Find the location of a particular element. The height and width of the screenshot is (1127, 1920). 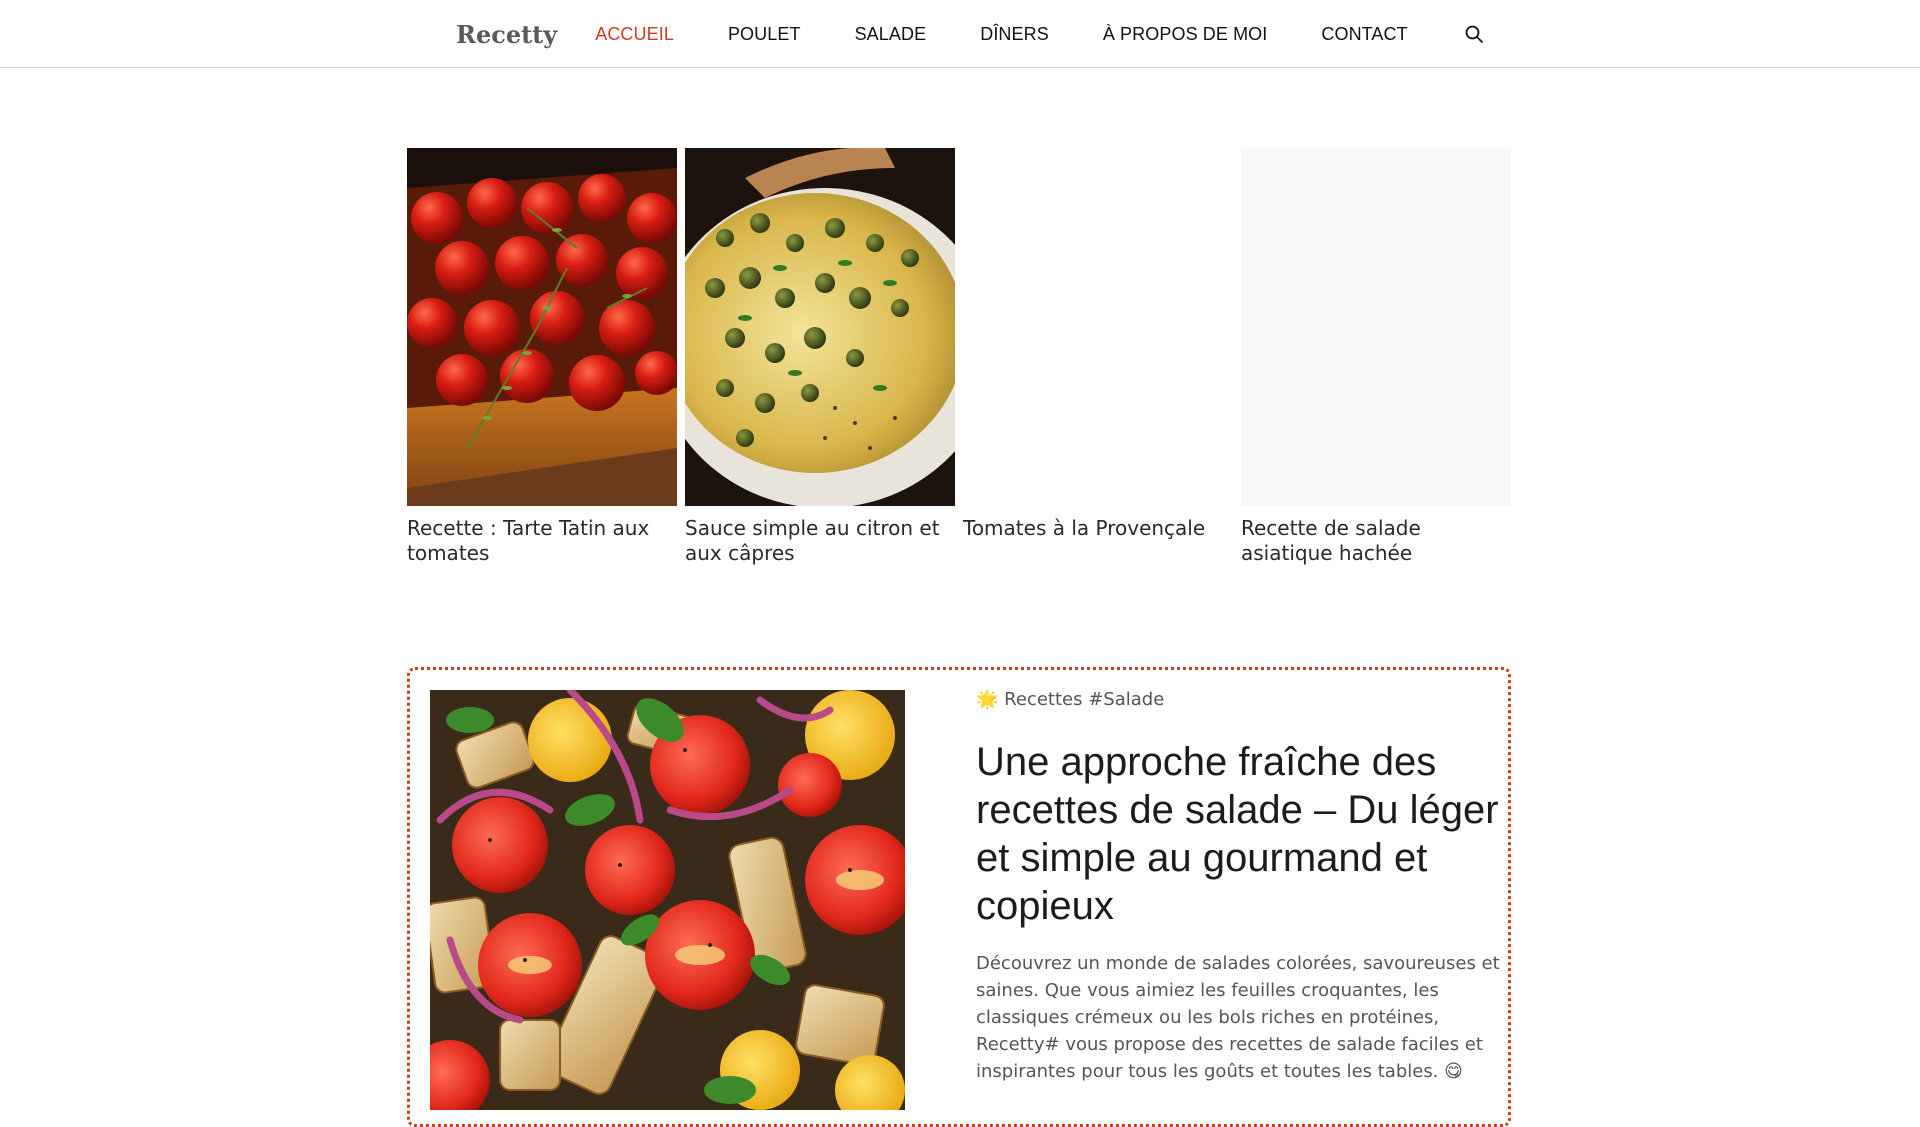

nav-item-salade: SALADE is located at coordinates (891, 34).